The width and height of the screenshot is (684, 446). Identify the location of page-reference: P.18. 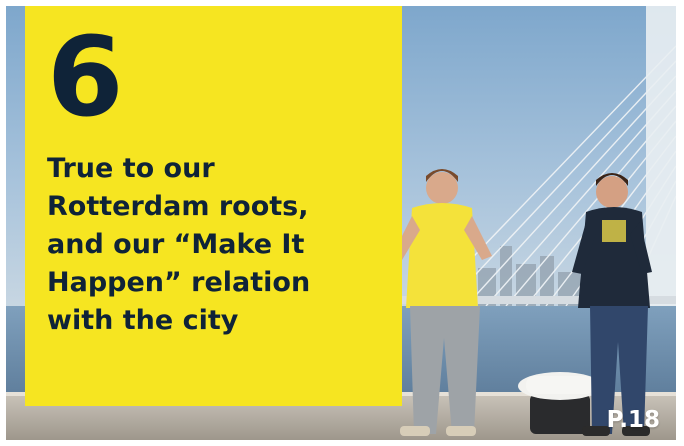
(633, 420).